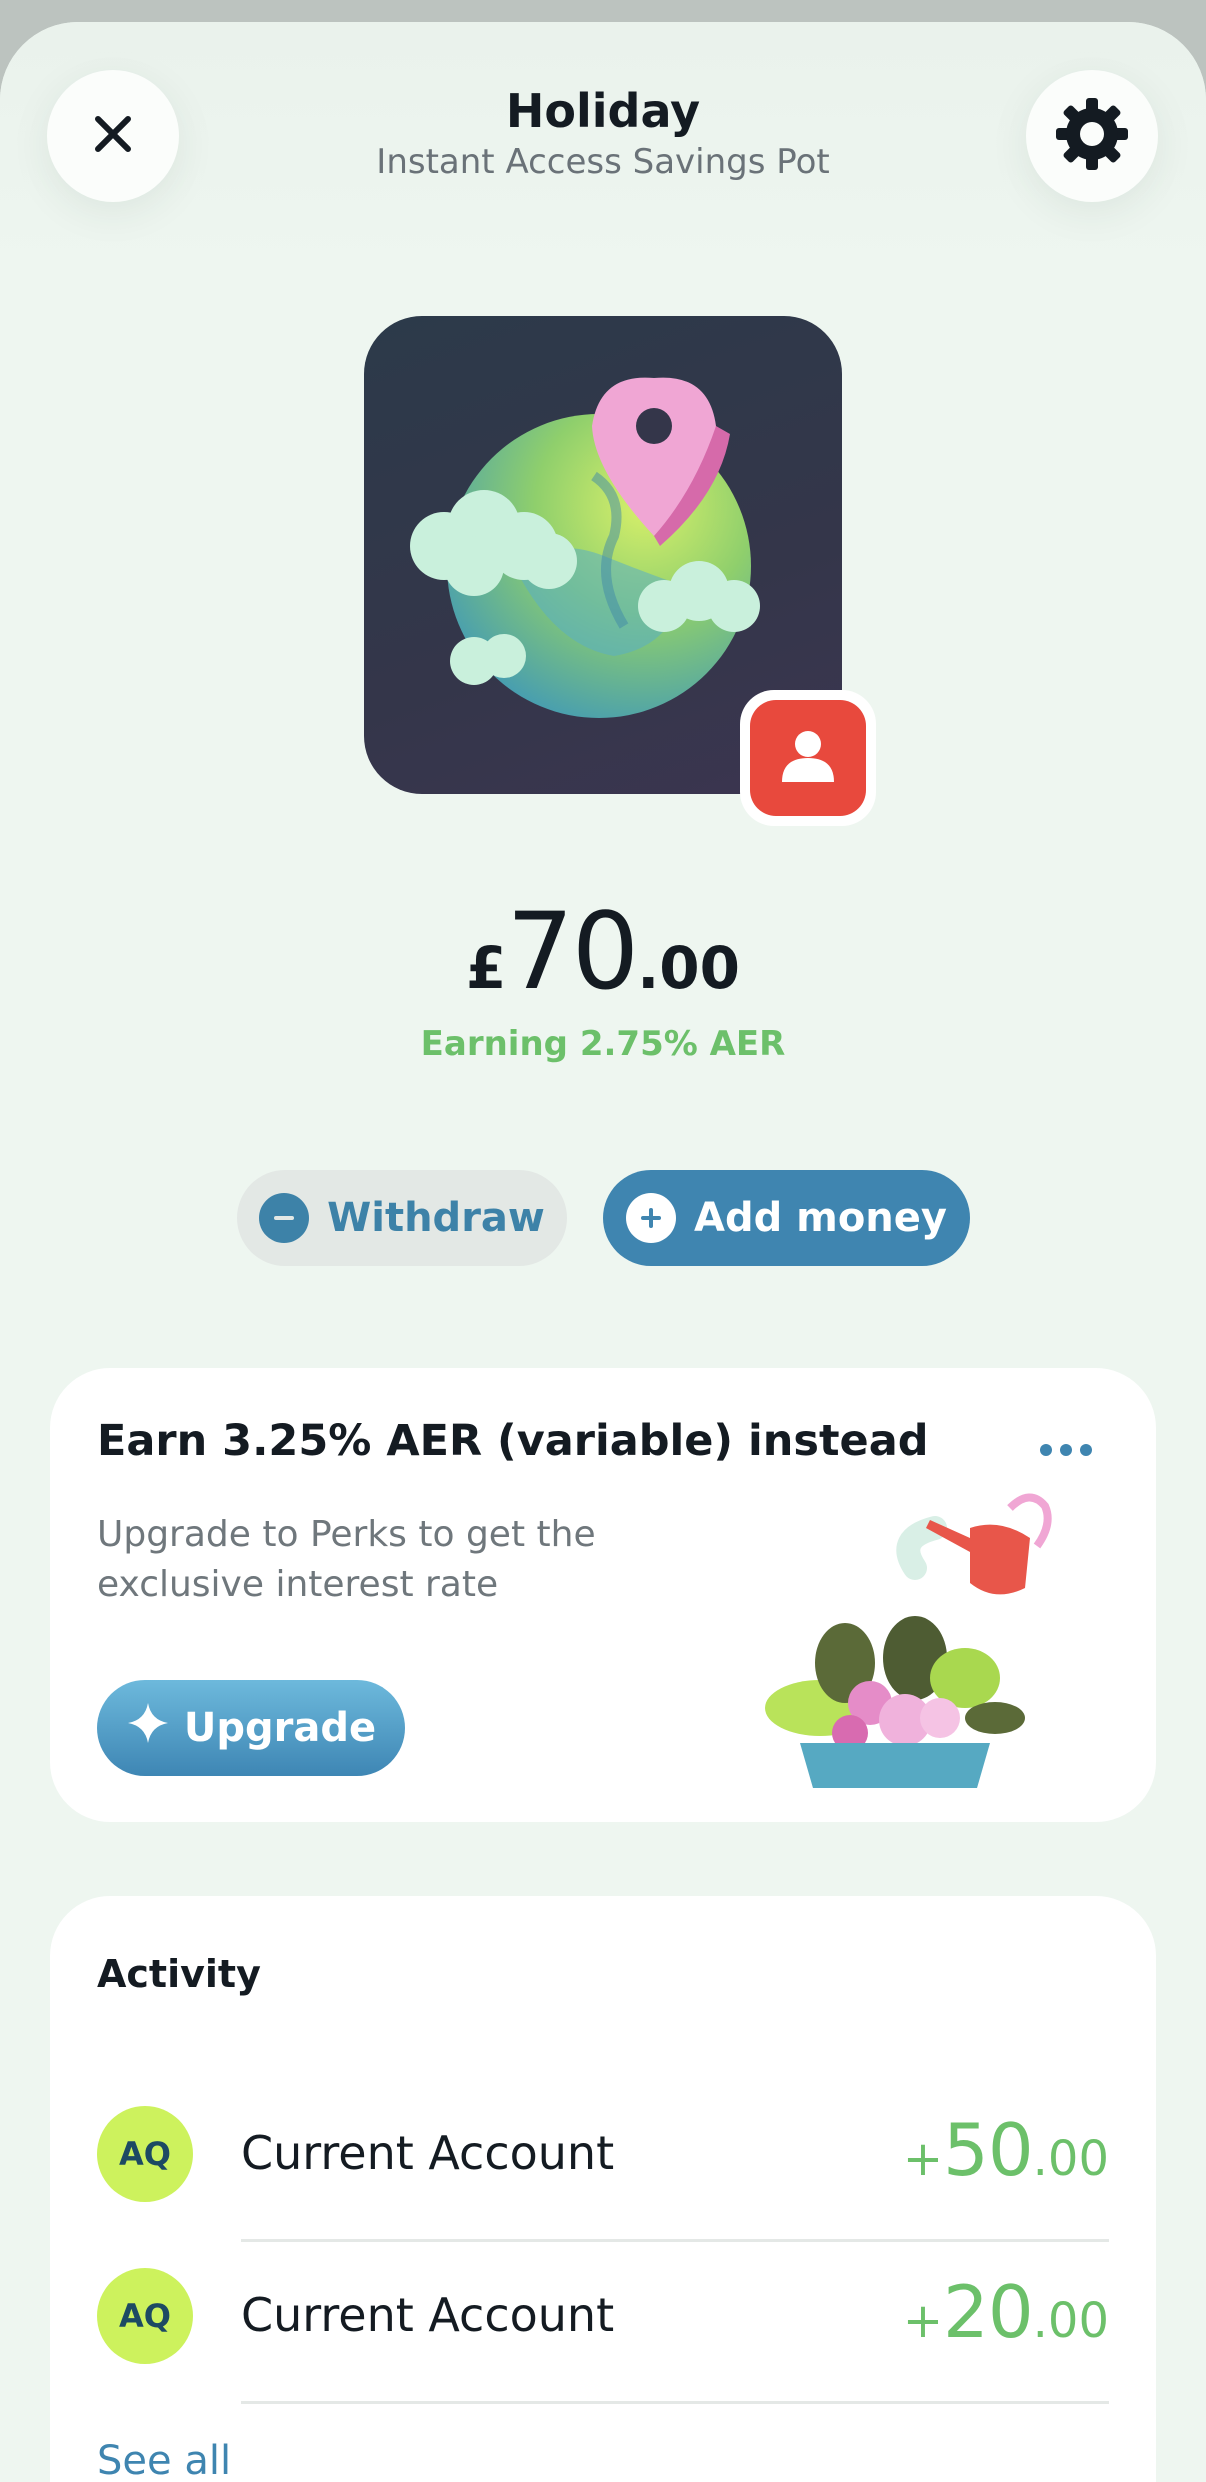 This screenshot has width=1206, height=2482. Describe the element at coordinates (1070, 1450) in the screenshot. I see `more-dots-icon` at that location.